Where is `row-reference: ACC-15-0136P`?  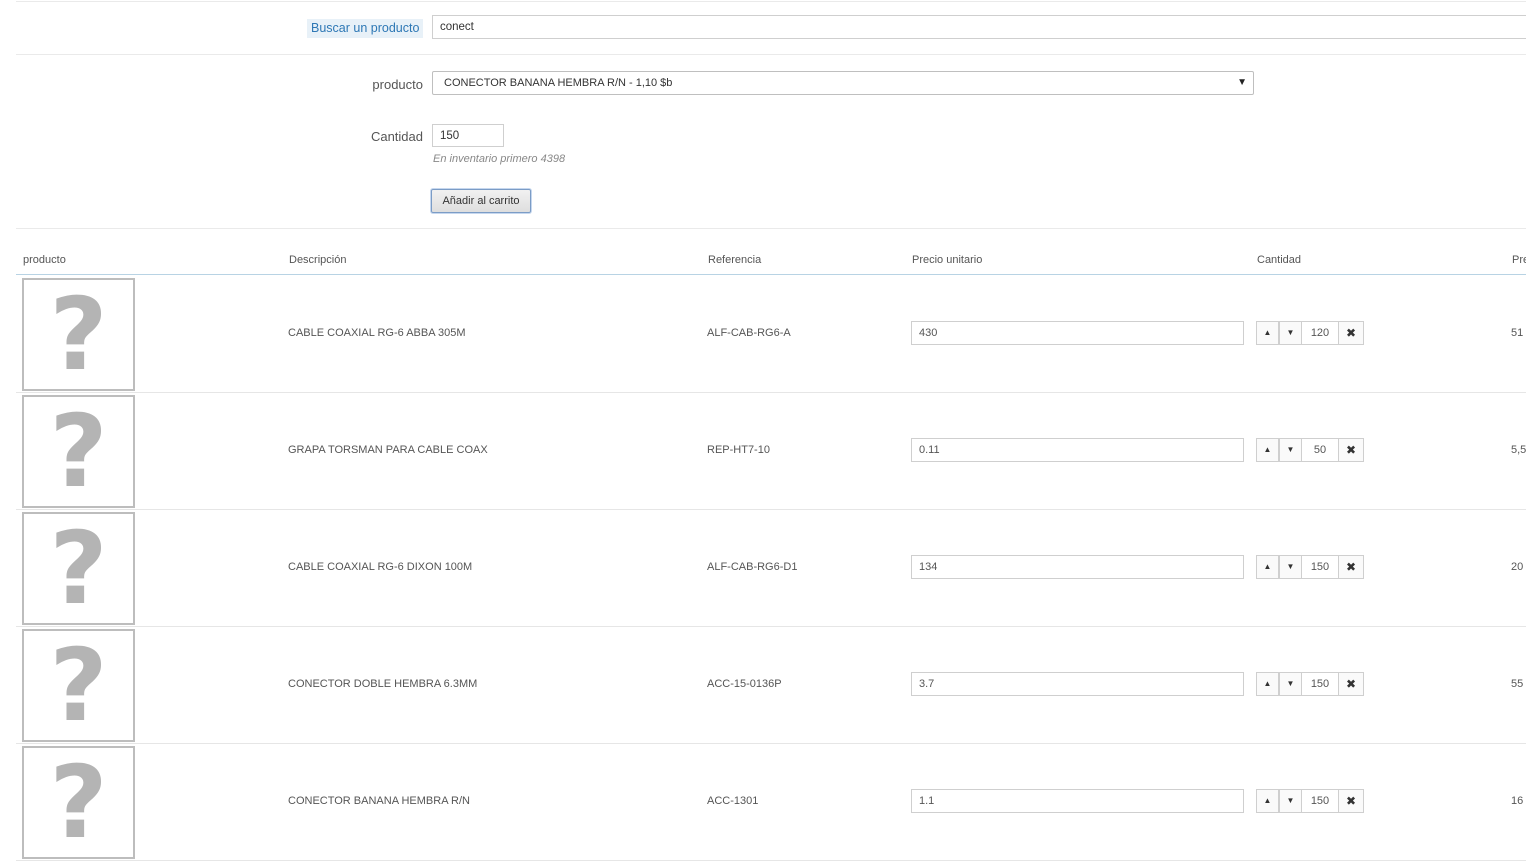
row-reference: ACC-15-0136P is located at coordinates (744, 684).